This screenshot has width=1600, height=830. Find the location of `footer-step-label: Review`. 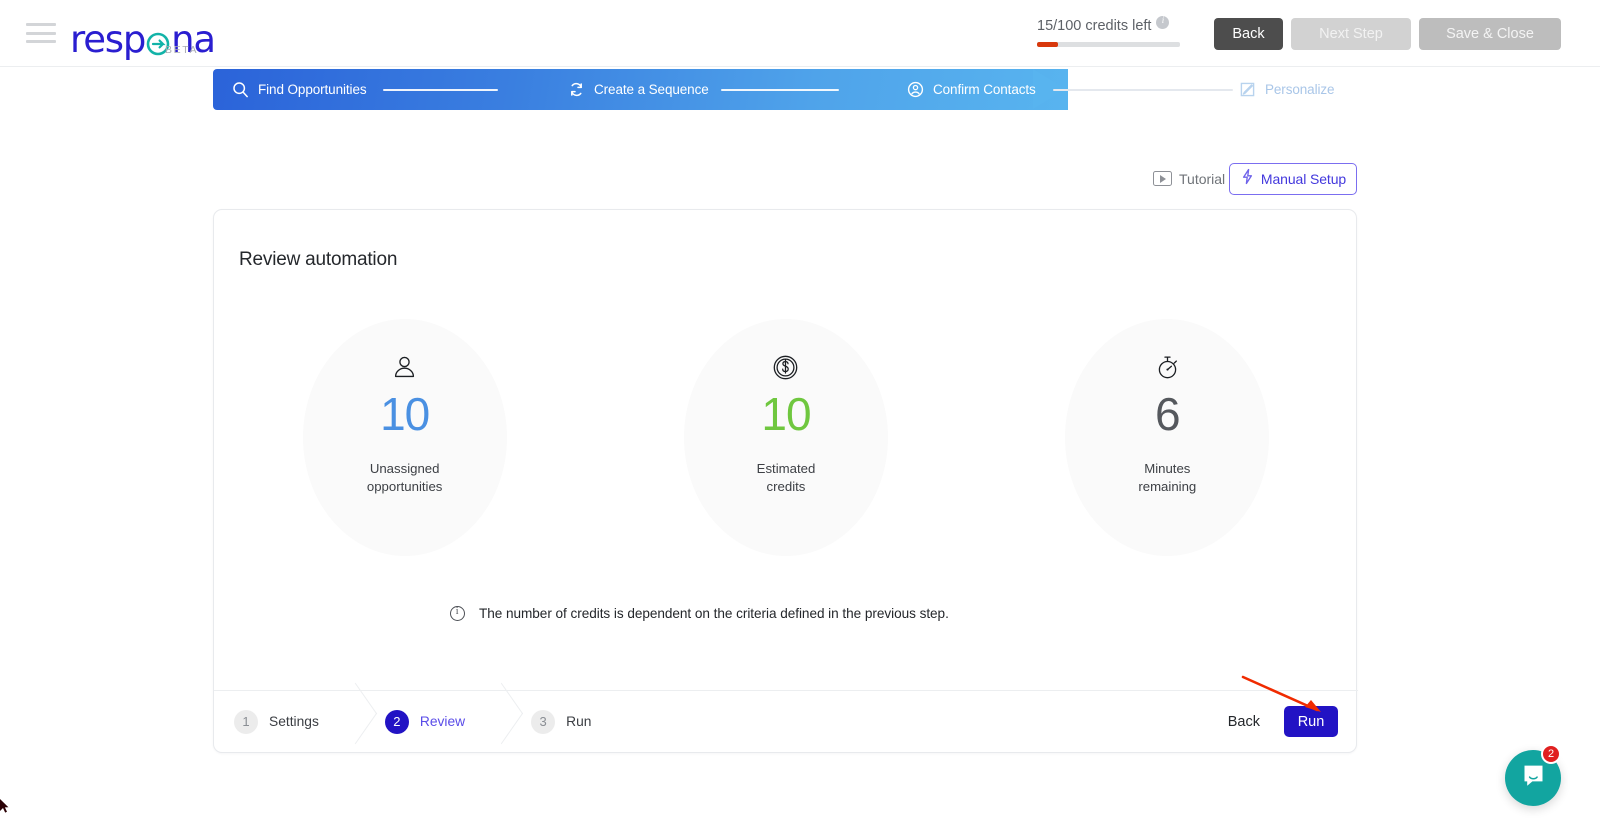

footer-step-label: Review is located at coordinates (442, 721).